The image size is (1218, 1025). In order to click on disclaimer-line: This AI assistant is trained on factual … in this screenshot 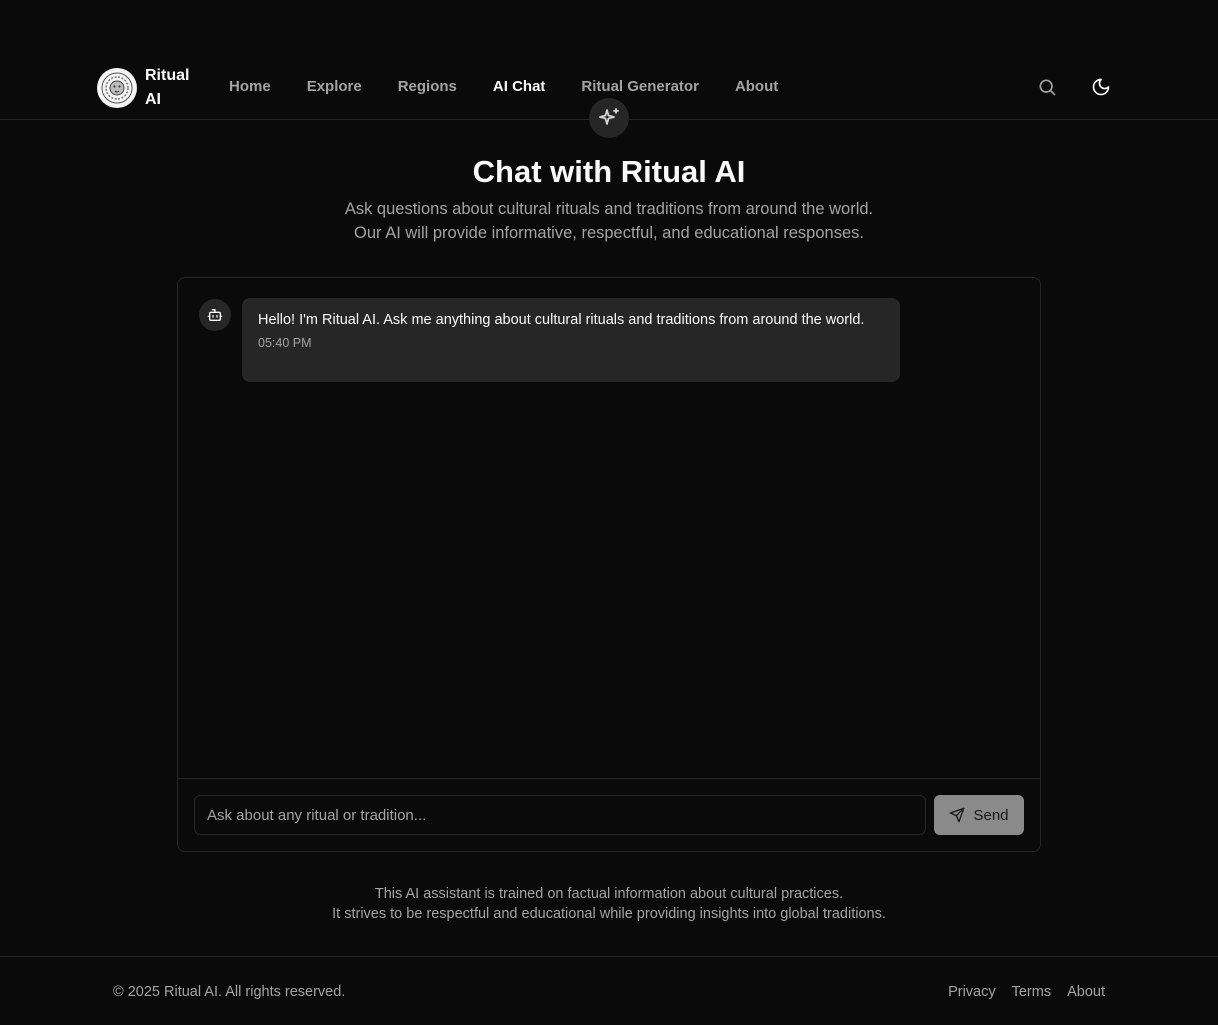, I will do `click(609, 894)`.